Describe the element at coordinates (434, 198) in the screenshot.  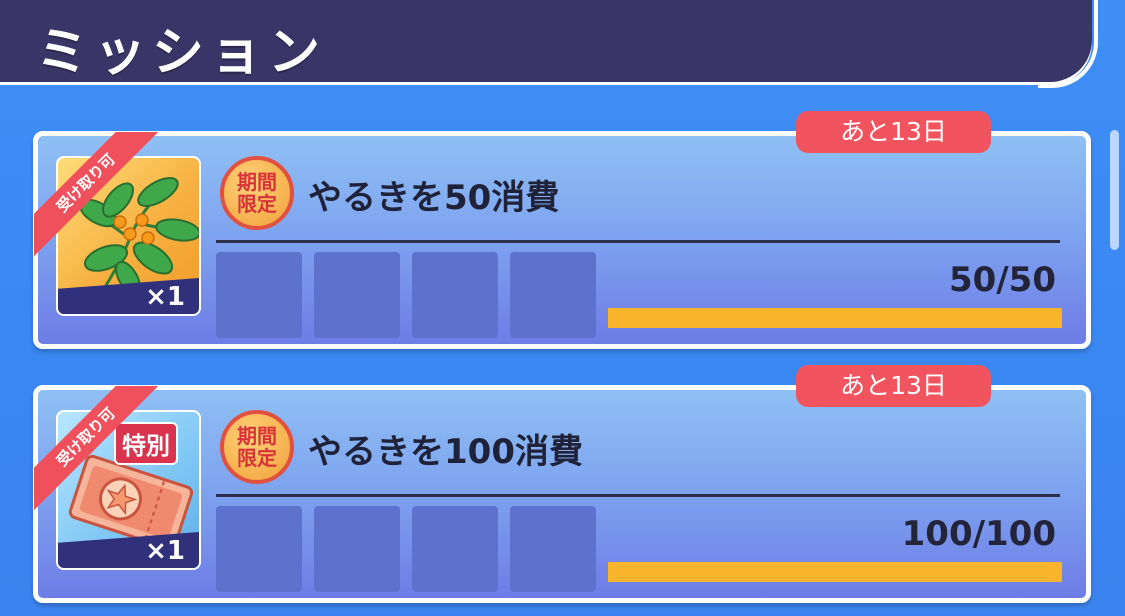
I see `mission-title: やるきを50消費` at that location.